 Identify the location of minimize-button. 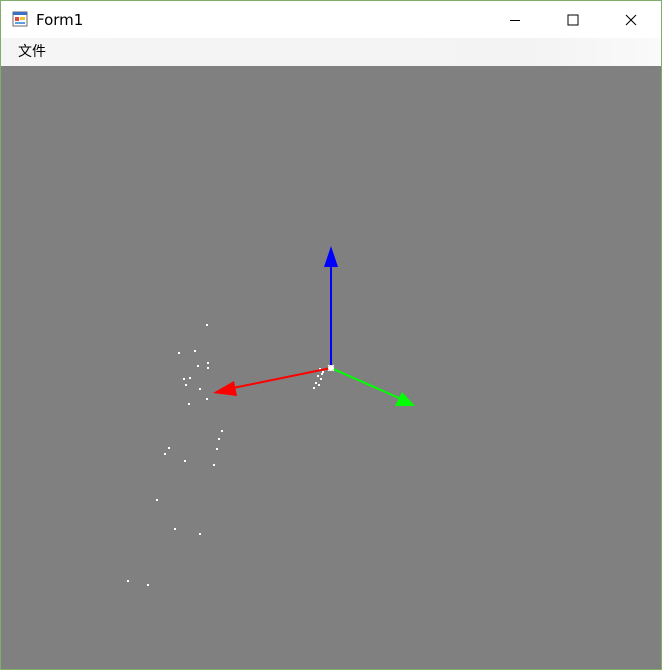
(515, 19).